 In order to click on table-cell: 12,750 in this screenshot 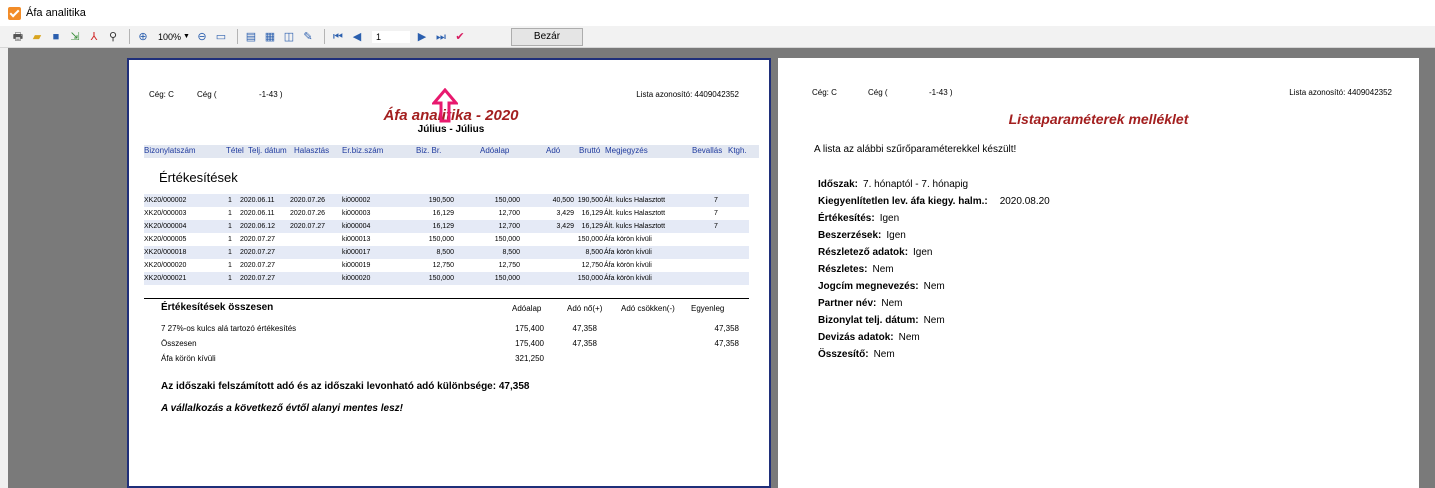, I will do `click(443, 265)`.